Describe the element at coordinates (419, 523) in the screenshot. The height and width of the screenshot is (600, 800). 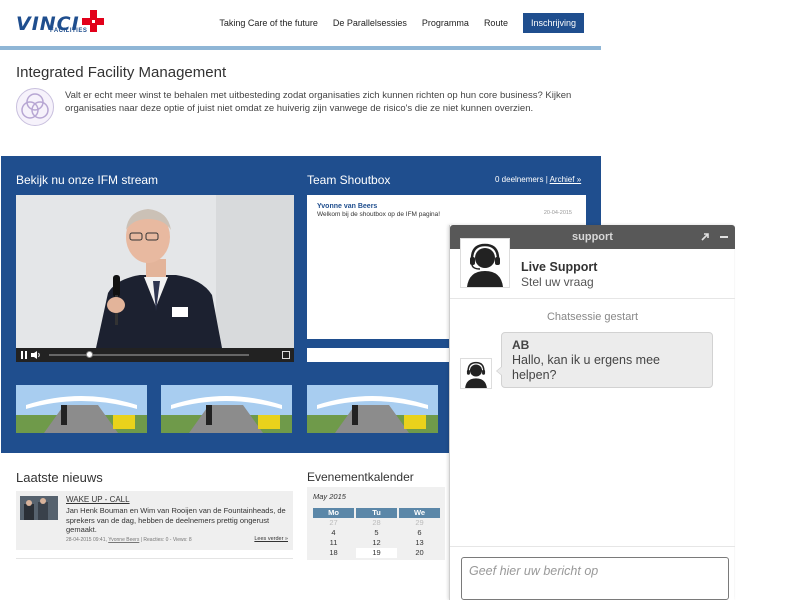
I see `calendar-day: 29` at that location.